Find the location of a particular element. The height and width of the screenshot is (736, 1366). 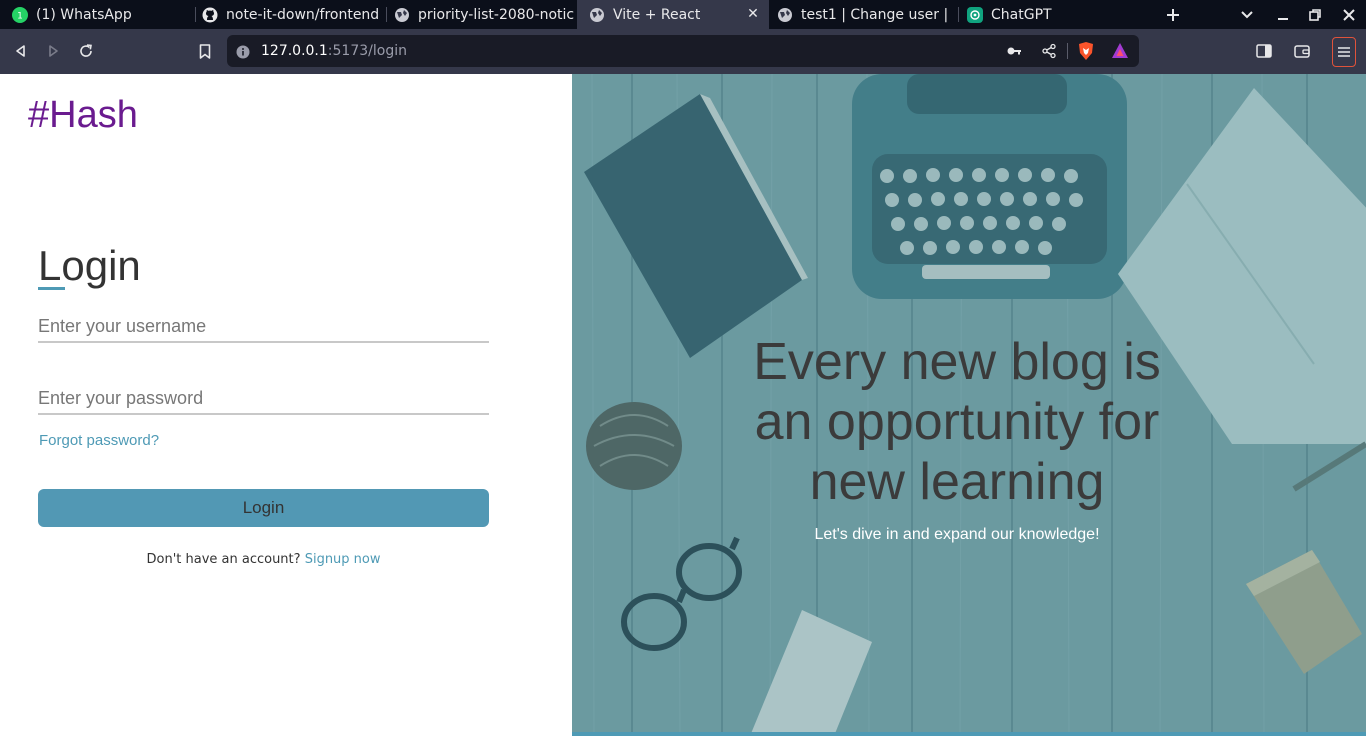

tab-priority-list: priority-list-2080-notic is located at coordinates (479, 14).